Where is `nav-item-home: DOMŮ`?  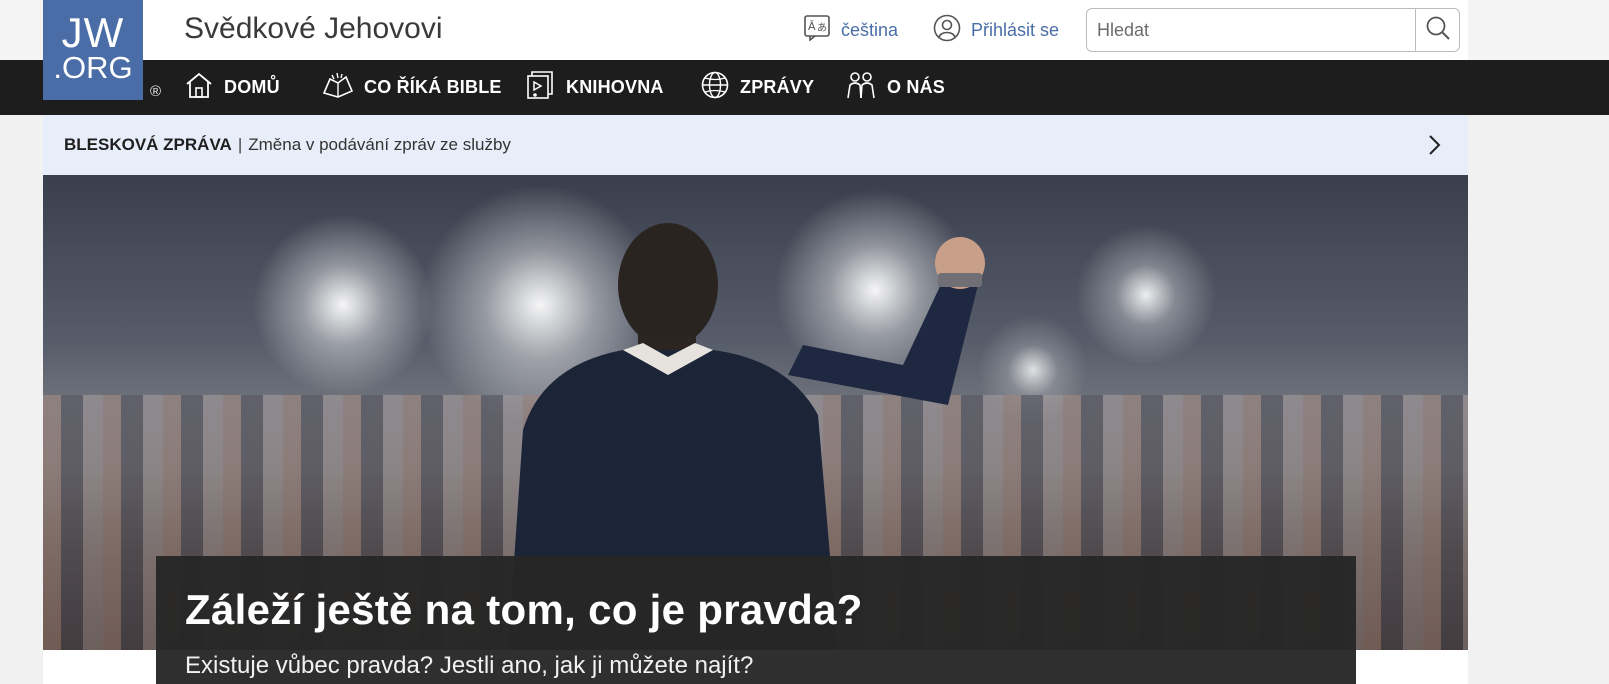 nav-item-home: DOMŮ is located at coordinates (232, 87).